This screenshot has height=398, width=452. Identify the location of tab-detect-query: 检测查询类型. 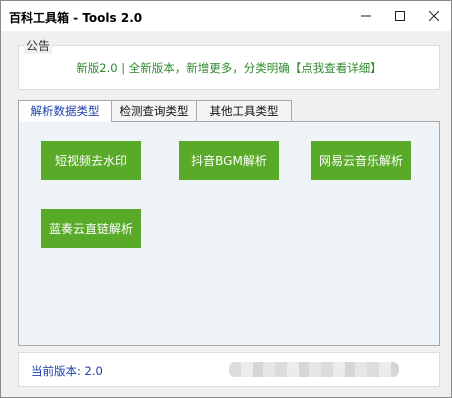
(154, 110).